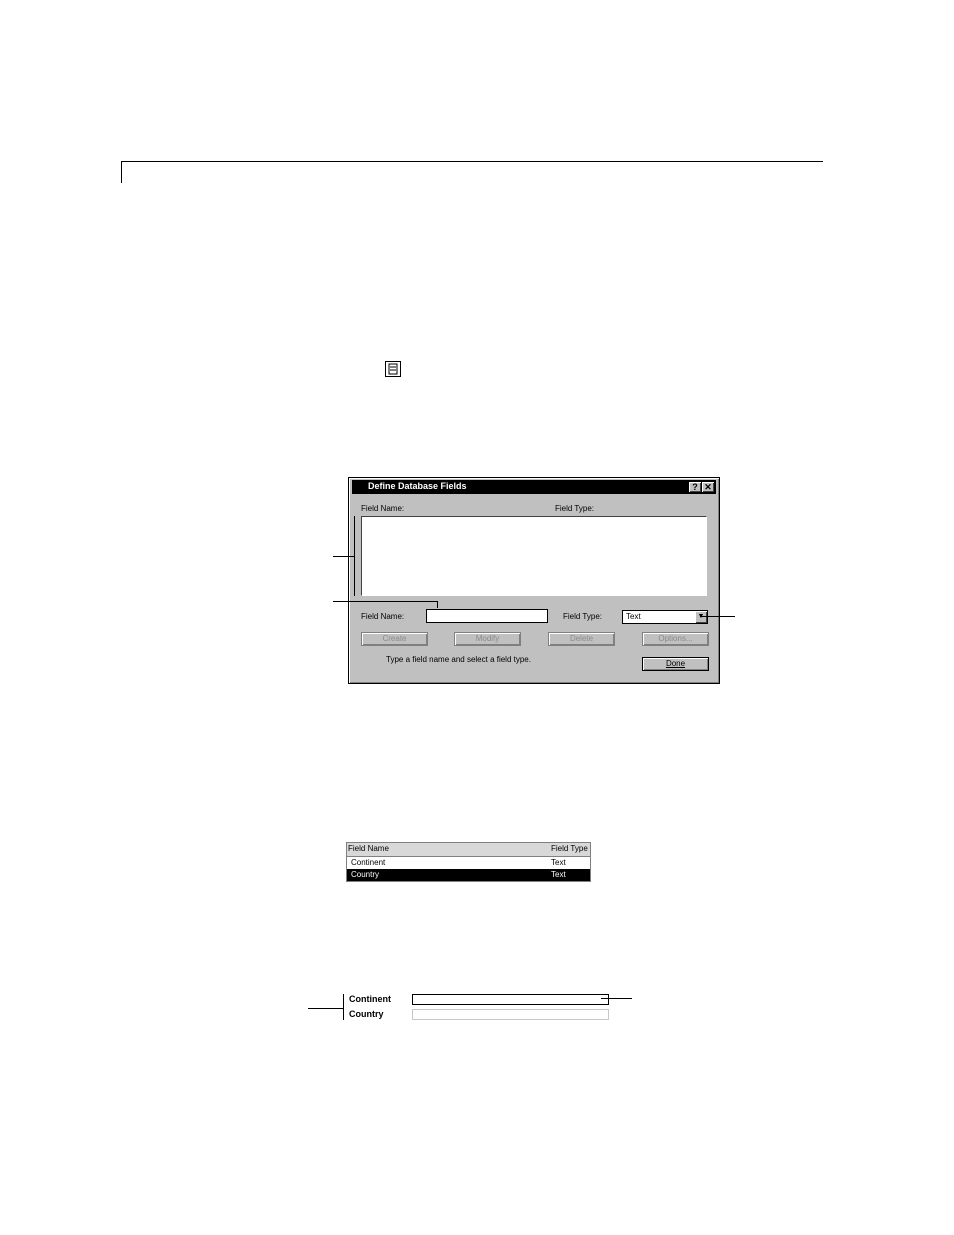 The width and height of the screenshot is (954, 1235). Describe the element at coordinates (385, 601) in the screenshot. I see `callout-line-field-name` at that location.